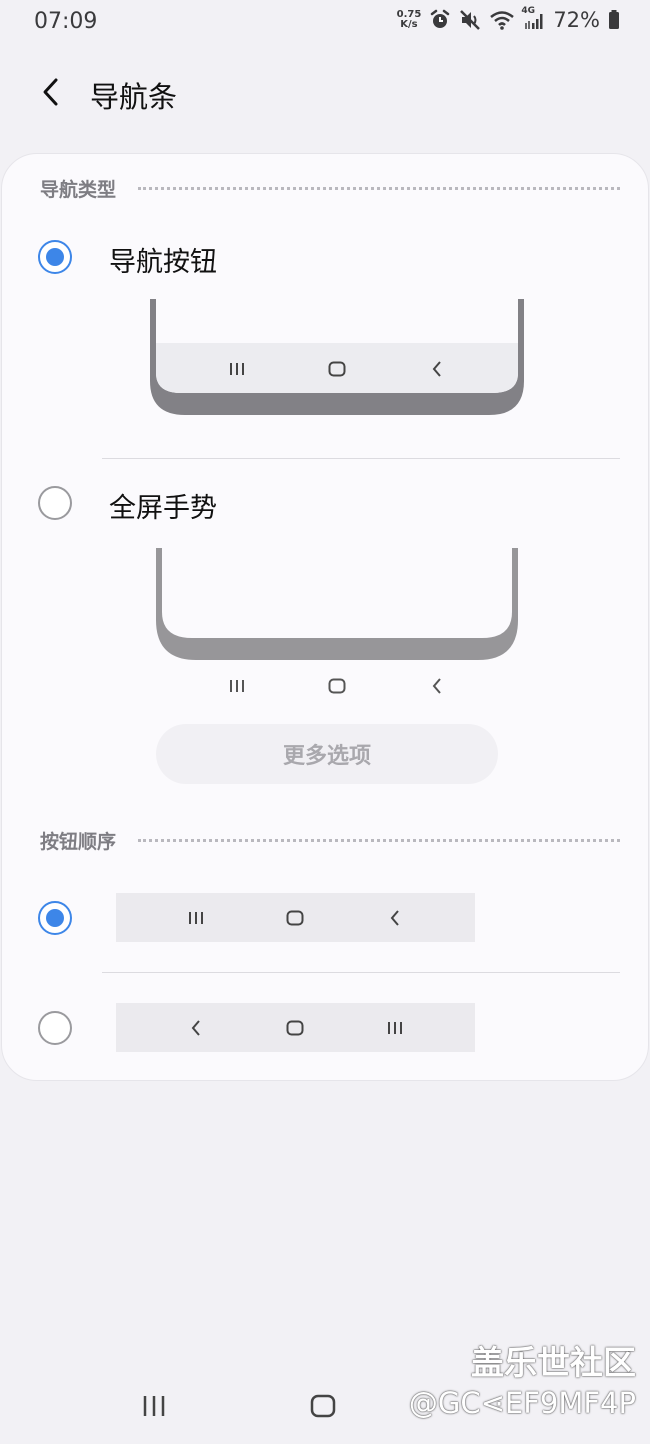 Image resolution: width=650 pixels, height=1444 pixels. What do you see at coordinates (440, 20) in the screenshot?
I see `alarm-icon` at bounding box center [440, 20].